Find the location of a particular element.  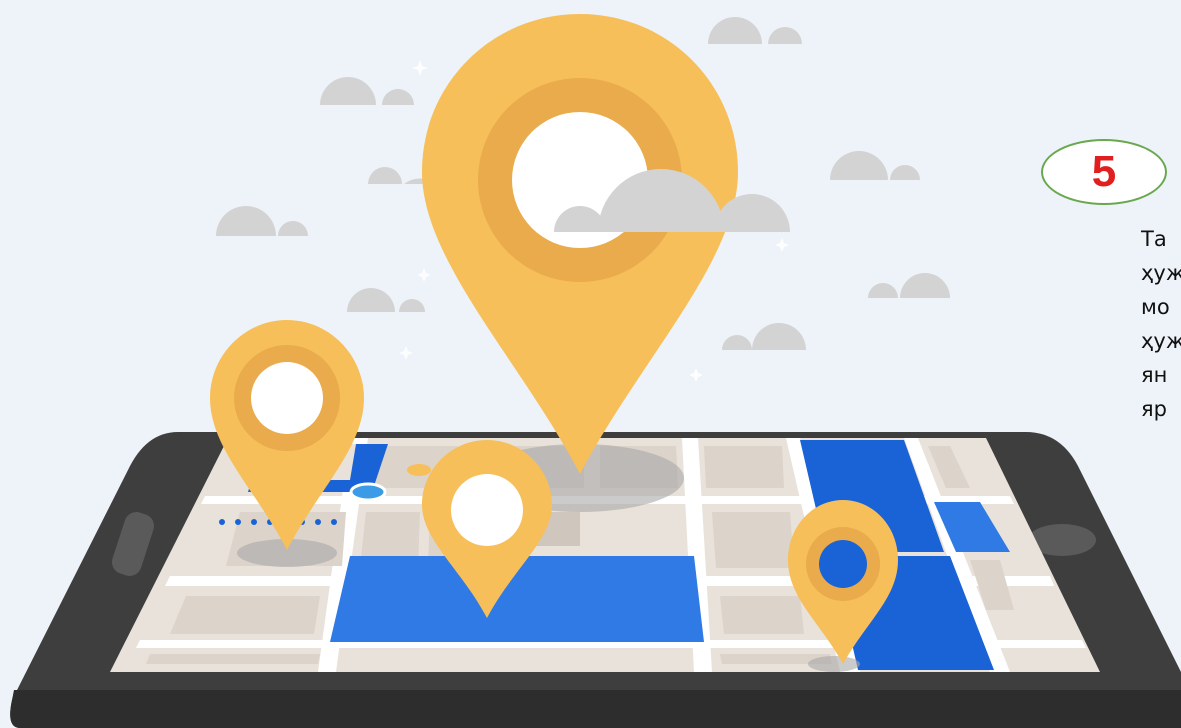

description-line: мо is located at coordinates (1155, 307).